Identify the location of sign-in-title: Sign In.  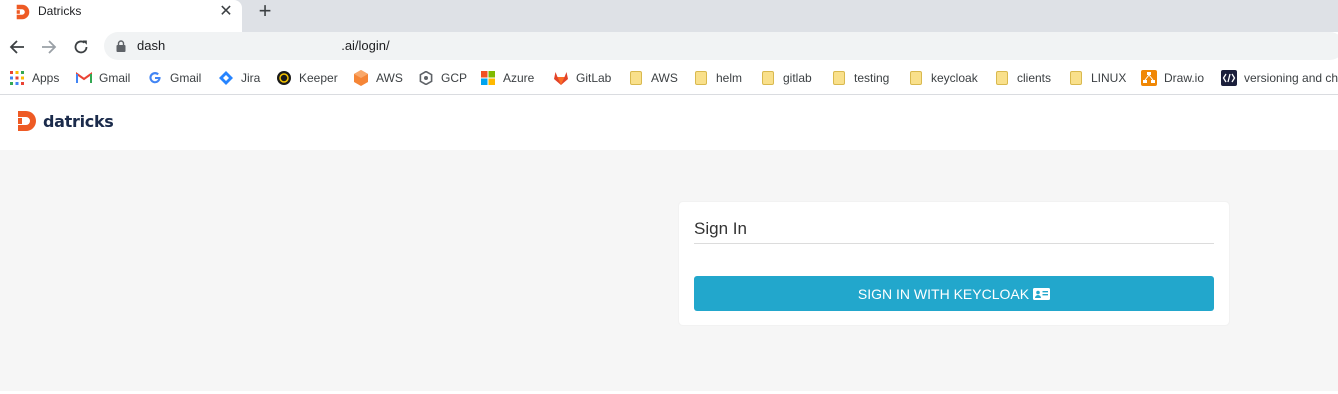
(720, 228).